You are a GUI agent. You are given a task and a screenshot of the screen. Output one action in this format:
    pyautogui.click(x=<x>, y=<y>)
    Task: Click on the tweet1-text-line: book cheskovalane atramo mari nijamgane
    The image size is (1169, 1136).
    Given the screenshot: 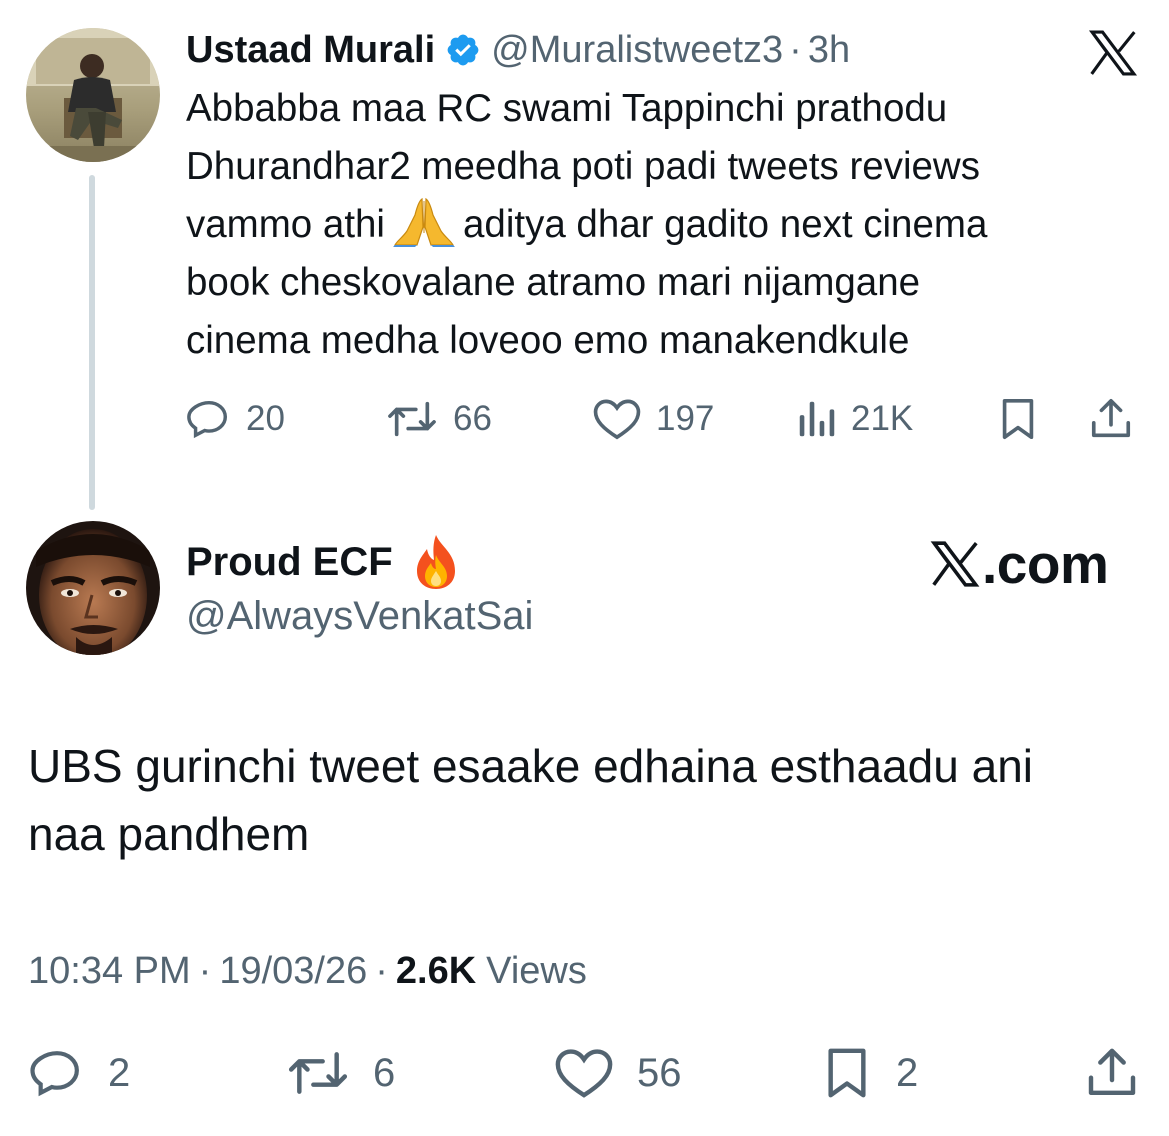 What is the action you would take?
    pyautogui.click(x=553, y=282)
    